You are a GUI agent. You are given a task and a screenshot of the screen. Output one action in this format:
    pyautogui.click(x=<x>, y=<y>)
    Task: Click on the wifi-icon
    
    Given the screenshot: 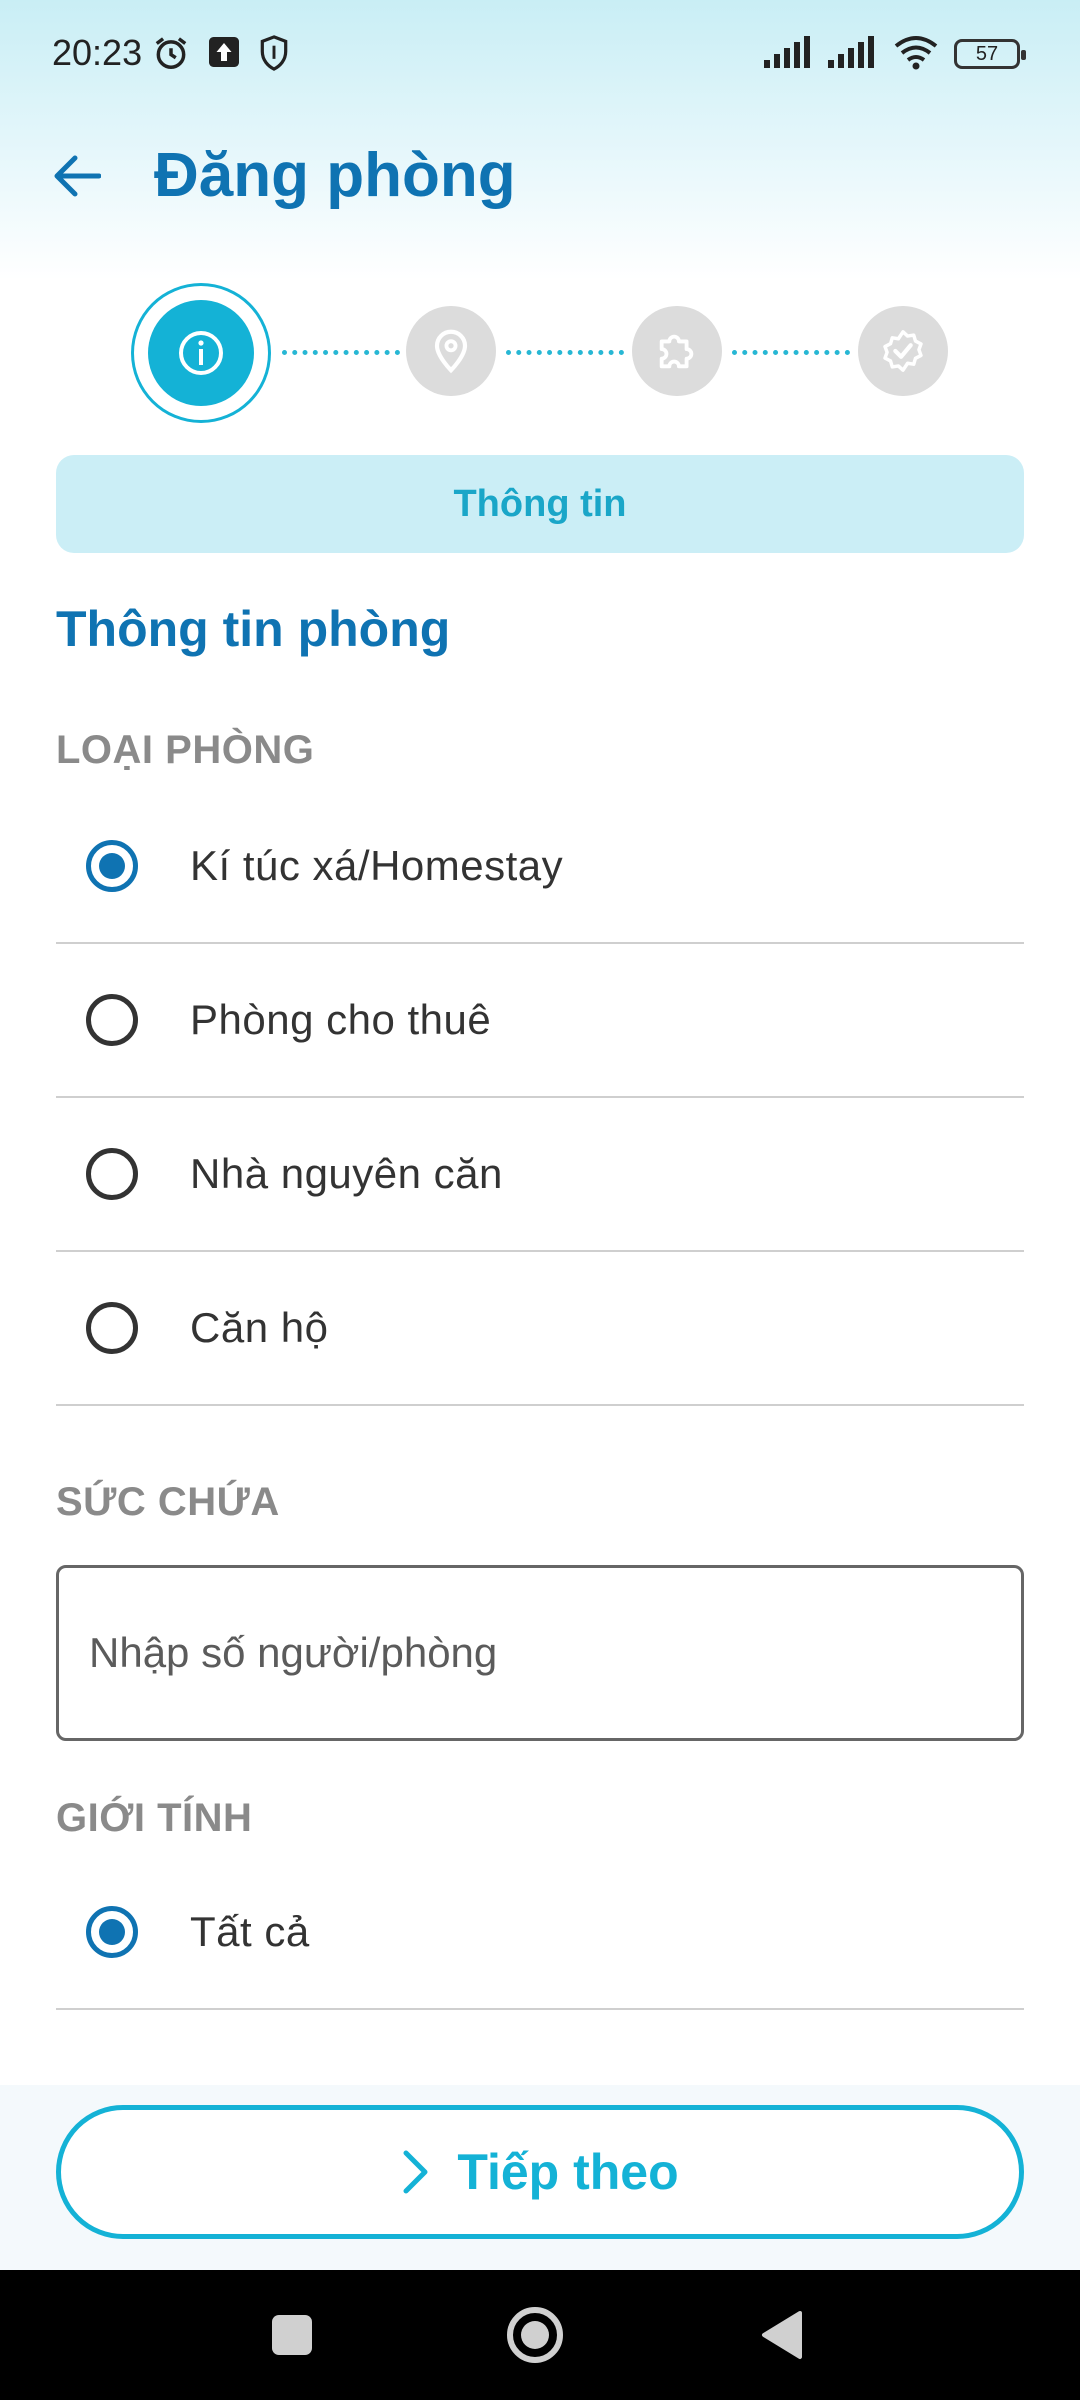 What is the action you would take?
    pyautogui.click(x=916, y=54)
    